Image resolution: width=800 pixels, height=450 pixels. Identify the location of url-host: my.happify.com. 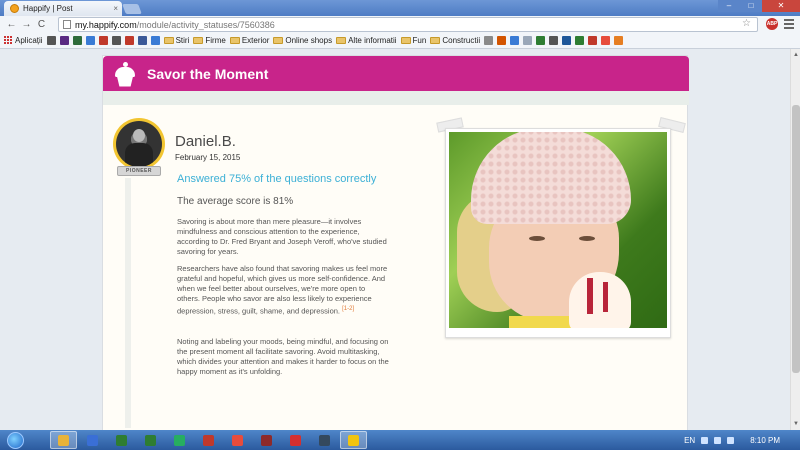
(106, 24).